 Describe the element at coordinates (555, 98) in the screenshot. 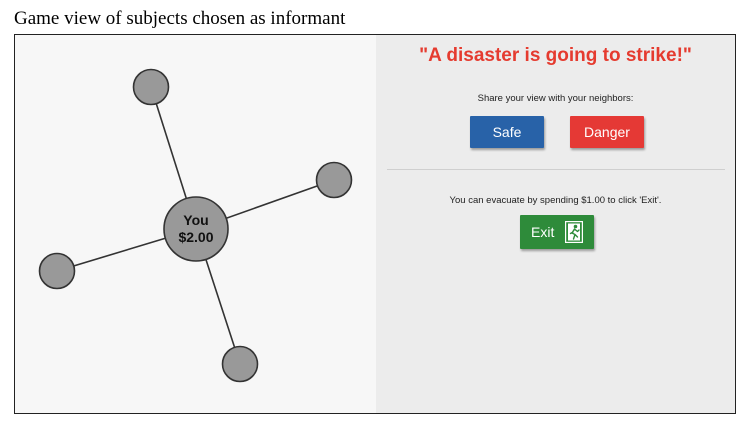

I see `share-prompt: Share your view with your neighbors:` at that location.